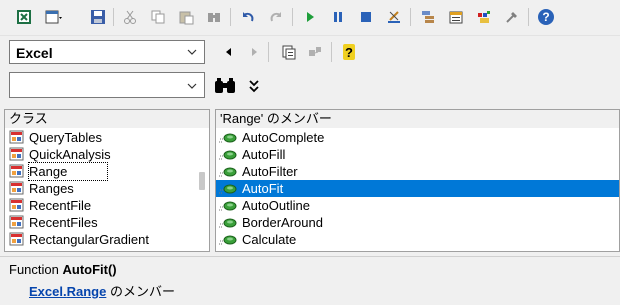  What do you see at coordinates (417, 205) in the screenshot?
I see `member-list-item: AutoOutline` at bounding box center [417, 205].